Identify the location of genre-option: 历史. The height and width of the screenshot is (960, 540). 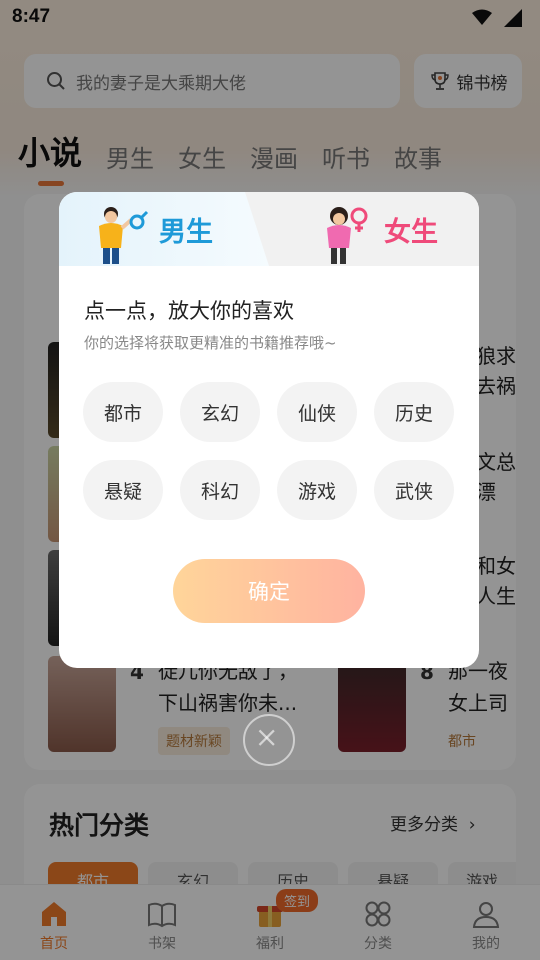
(414, 412).